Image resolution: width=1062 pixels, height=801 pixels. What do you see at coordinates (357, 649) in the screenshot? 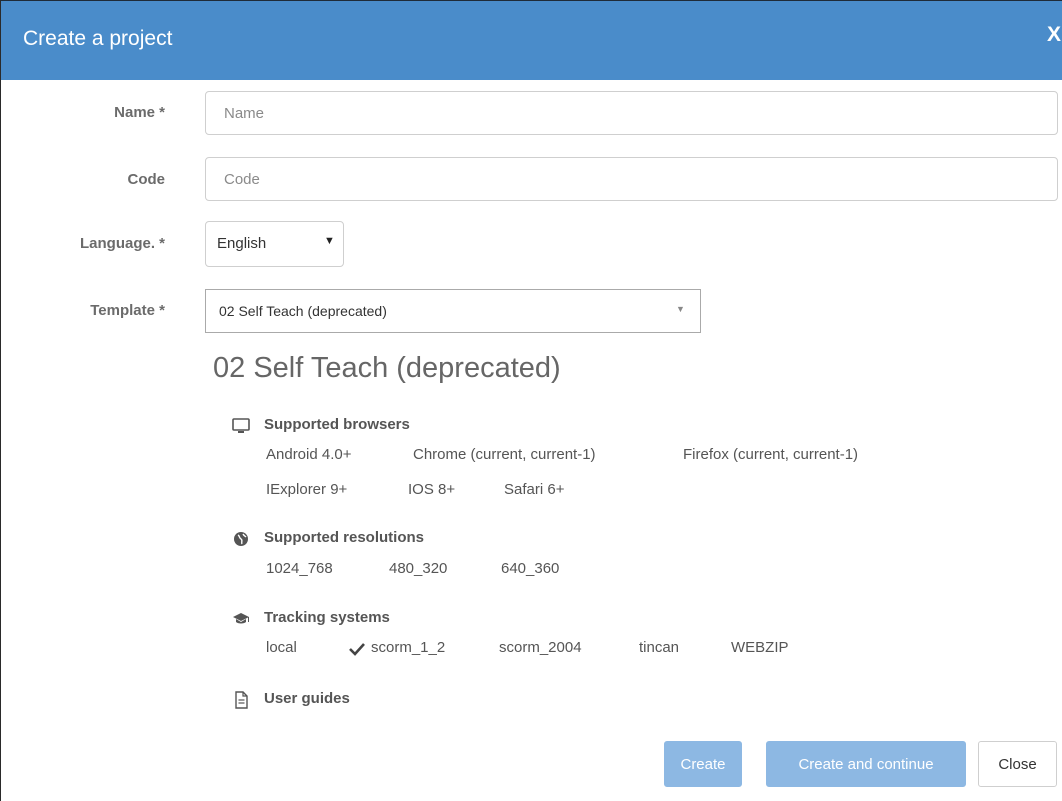
I see `check-icon` at bounding box center [357, 649].